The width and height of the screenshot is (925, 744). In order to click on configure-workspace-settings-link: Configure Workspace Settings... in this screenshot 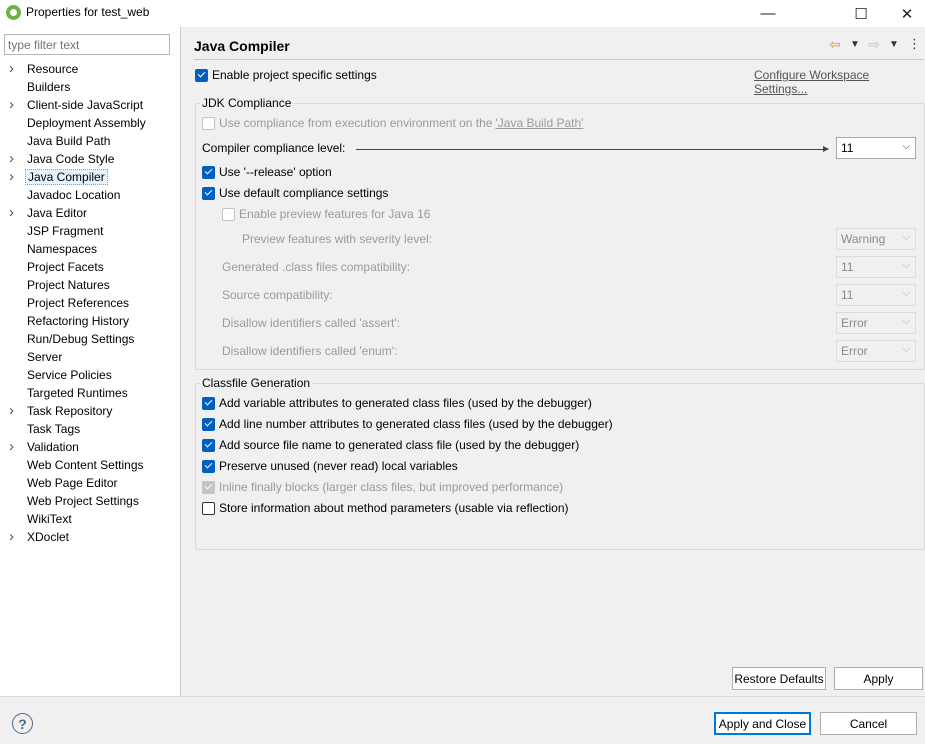, I will do `click(839, 82)`.